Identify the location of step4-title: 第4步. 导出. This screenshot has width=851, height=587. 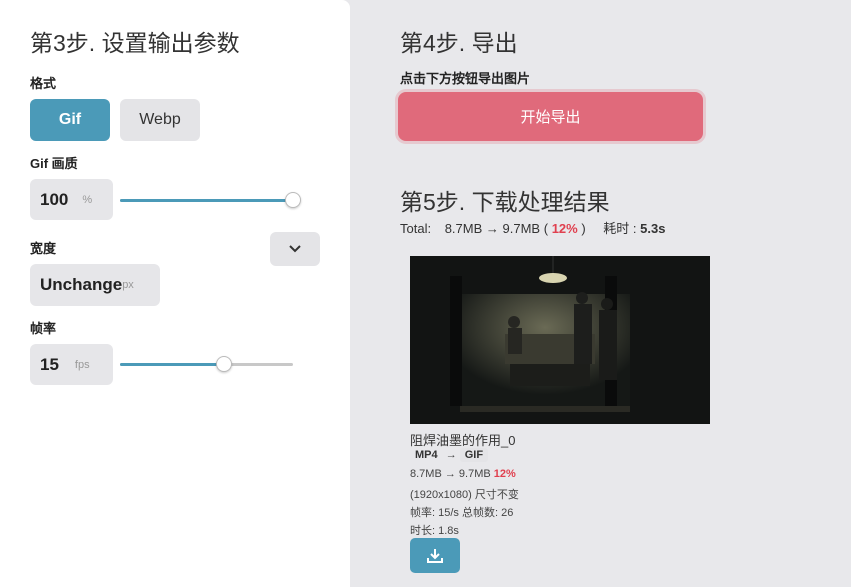
(459, 43).